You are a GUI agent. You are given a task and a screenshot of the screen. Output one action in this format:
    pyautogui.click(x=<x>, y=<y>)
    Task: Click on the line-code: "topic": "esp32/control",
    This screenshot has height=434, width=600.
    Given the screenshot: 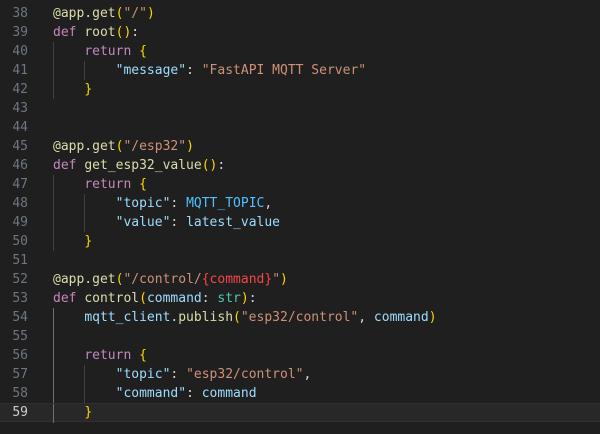 What is the action you would take?
    pyautogui.click(x=182, y=374)
    